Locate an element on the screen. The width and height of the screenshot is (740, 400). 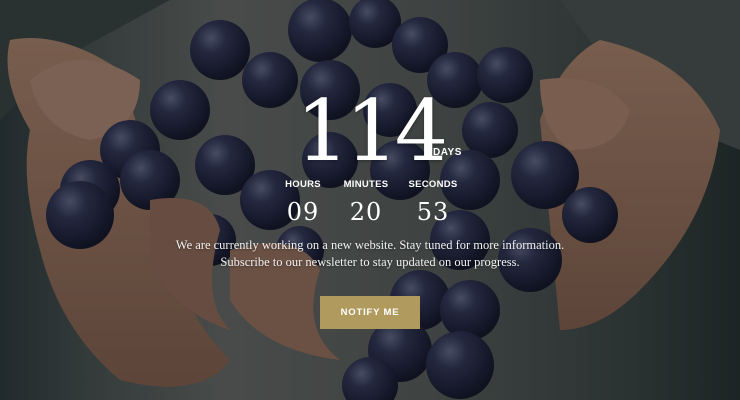
seconds-unit: SECONDS 53 is located at coordinates (433, 202).